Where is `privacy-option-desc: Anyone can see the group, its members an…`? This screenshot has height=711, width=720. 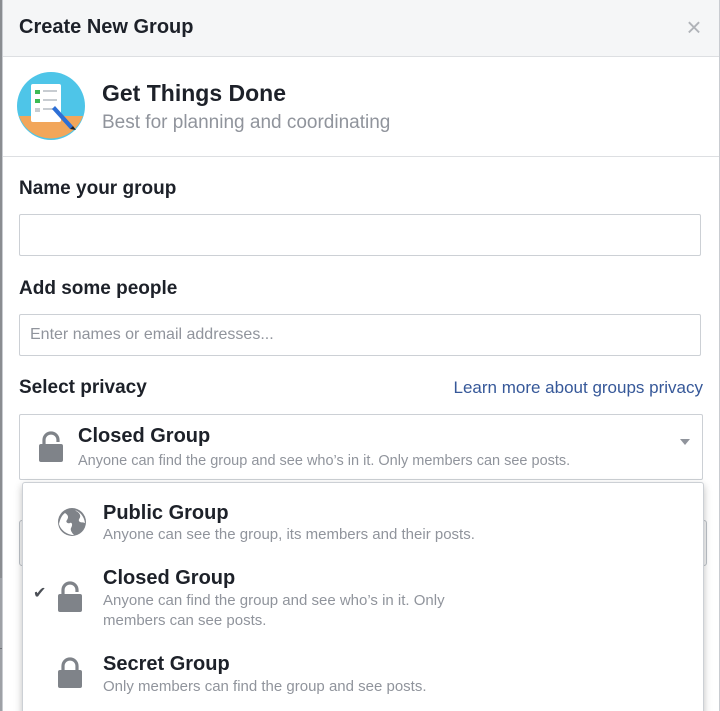 privacy-option-desc: Anyone can see the group, its members an… is located at coordinates (289, 534).